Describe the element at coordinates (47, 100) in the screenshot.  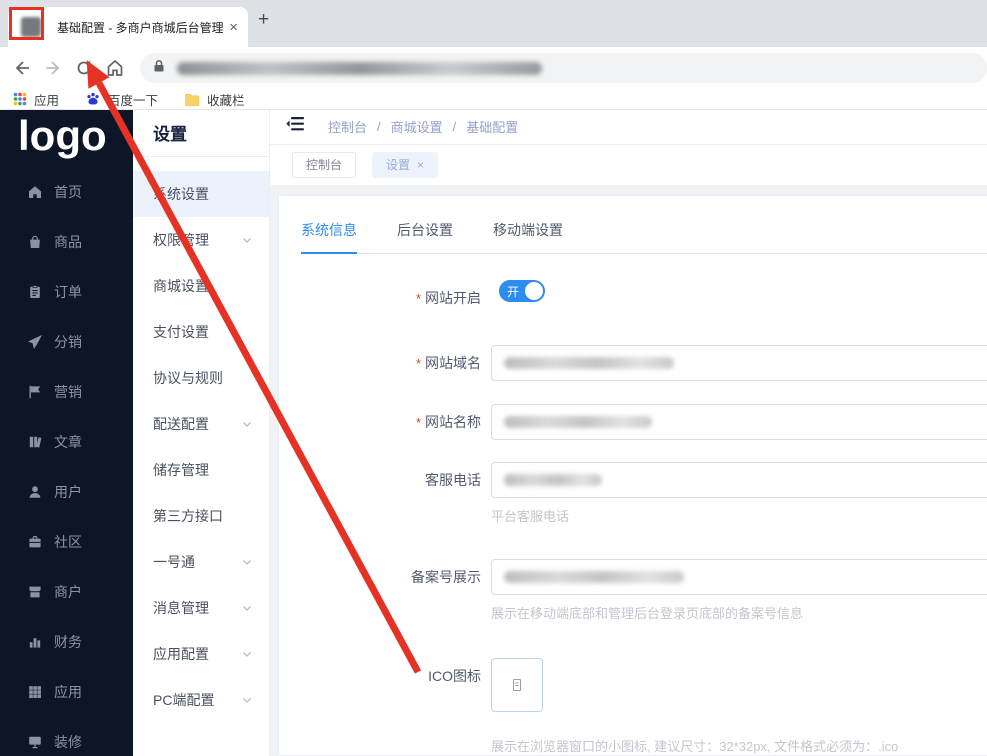
I see `bookmark-label: 应用` at that location.